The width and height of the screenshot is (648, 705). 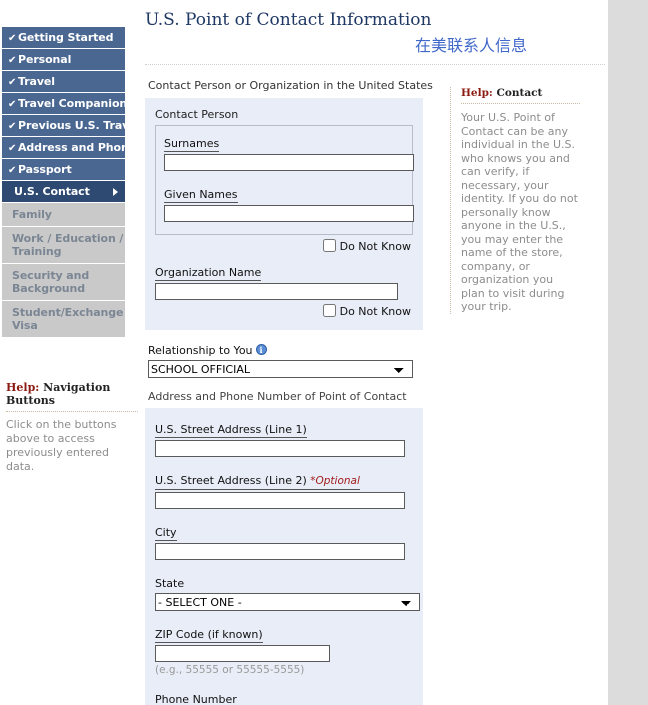 What do you see at coordinates (288, 20) in the screenshot?
I see `page-title: U.S. Point of Contact Information` at bounding box center [288, 20].